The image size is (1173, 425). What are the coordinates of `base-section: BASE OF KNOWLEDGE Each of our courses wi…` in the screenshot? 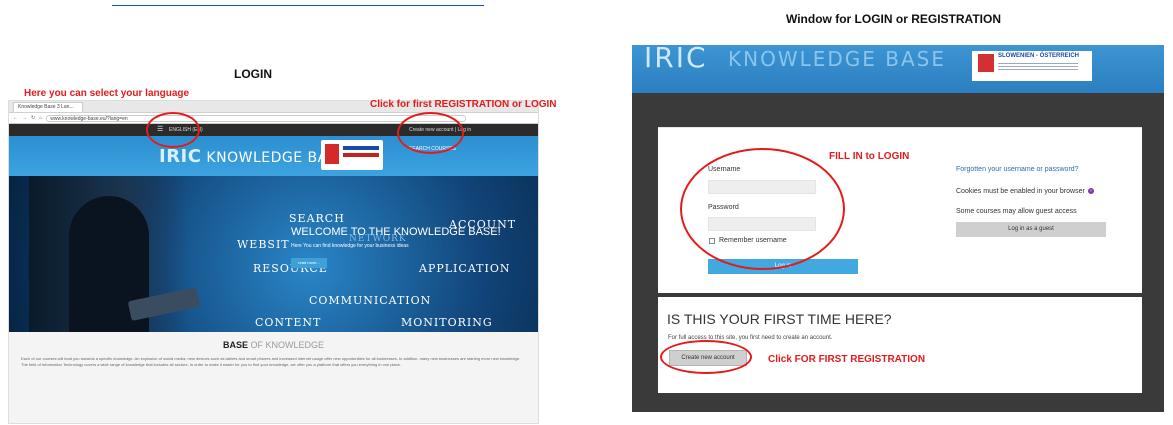 It's located at (273, 350).